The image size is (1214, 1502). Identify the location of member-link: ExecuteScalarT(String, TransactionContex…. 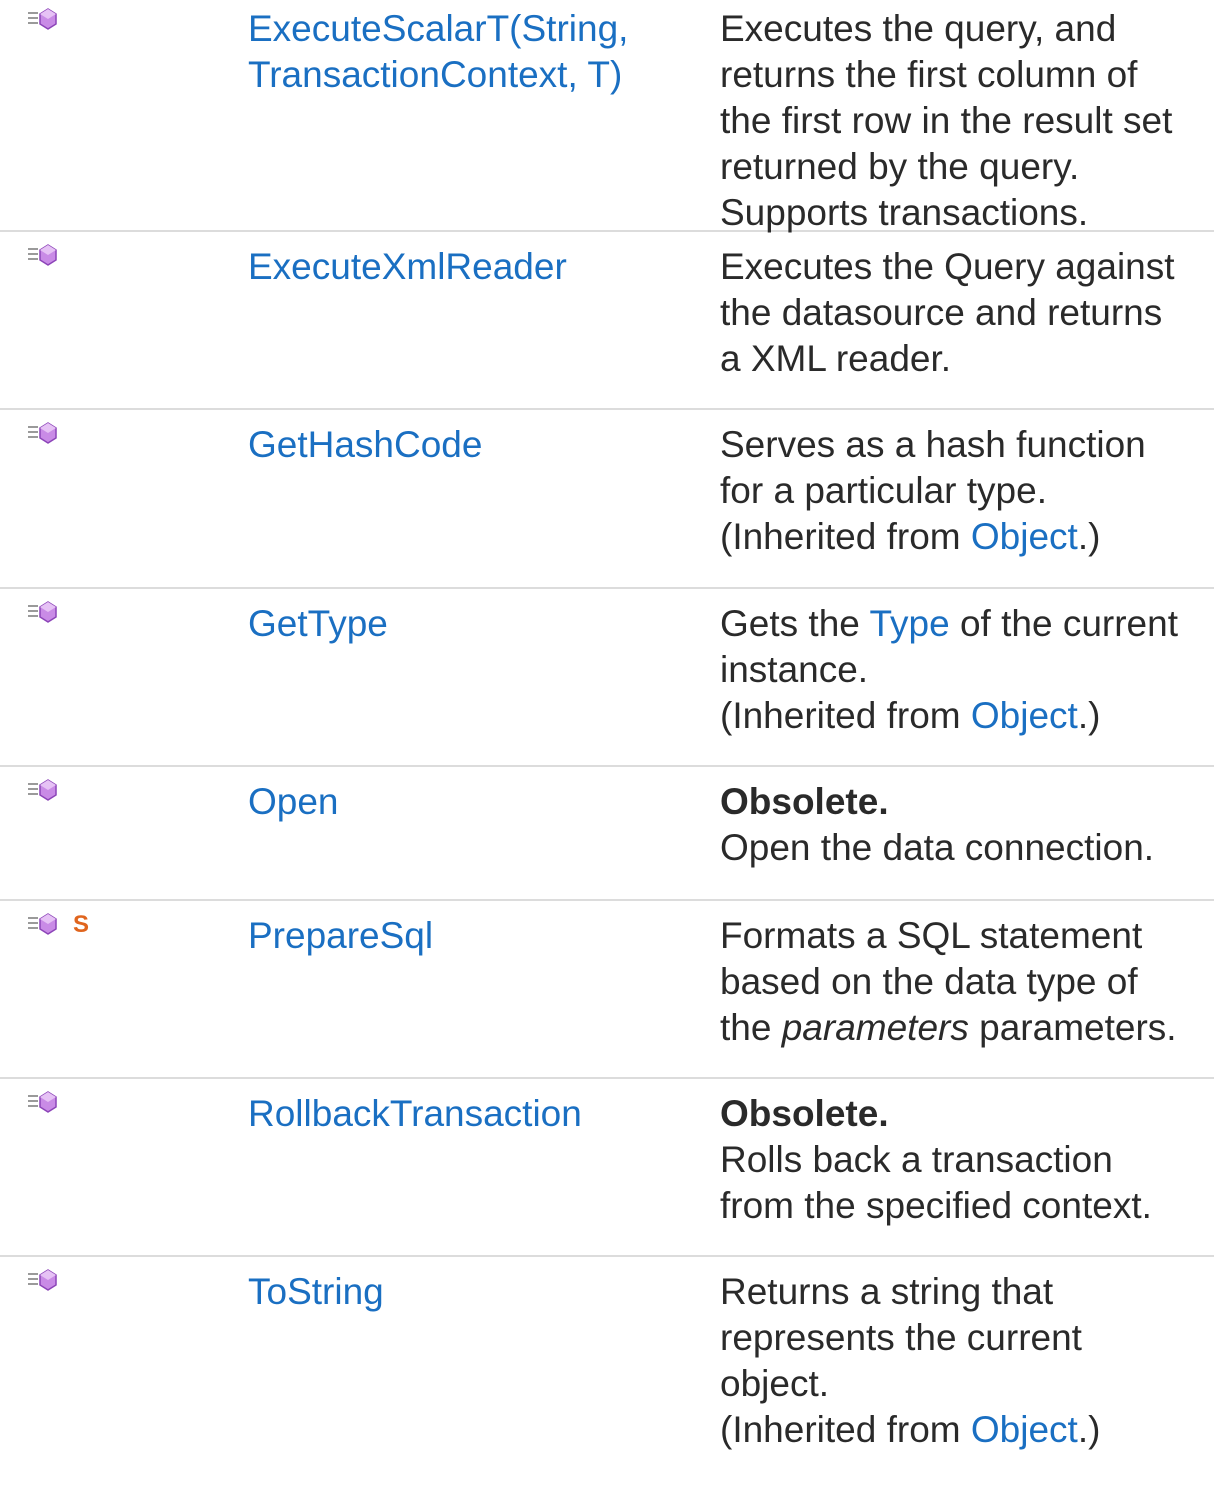
(468, 52).